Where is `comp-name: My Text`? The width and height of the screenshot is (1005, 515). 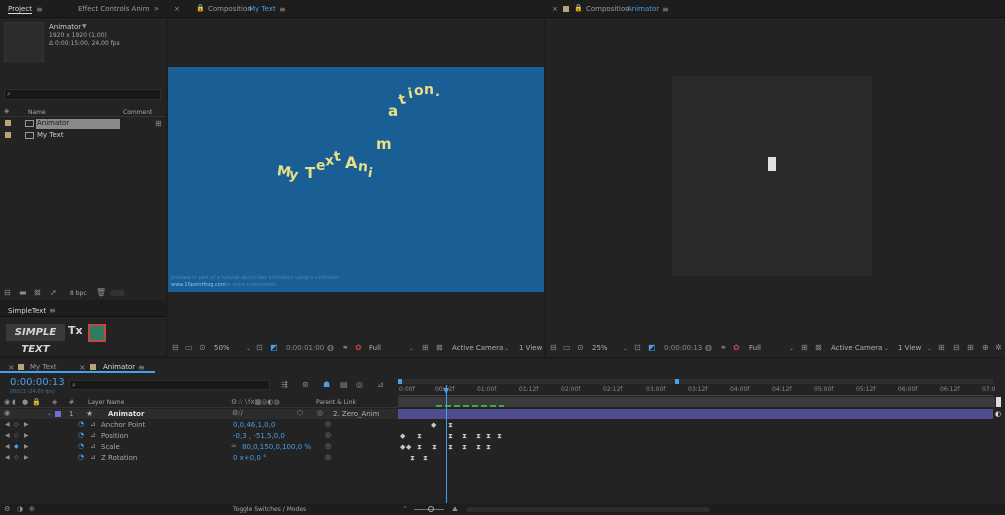 comp-name: My Text is located at coordinates (262, 9).